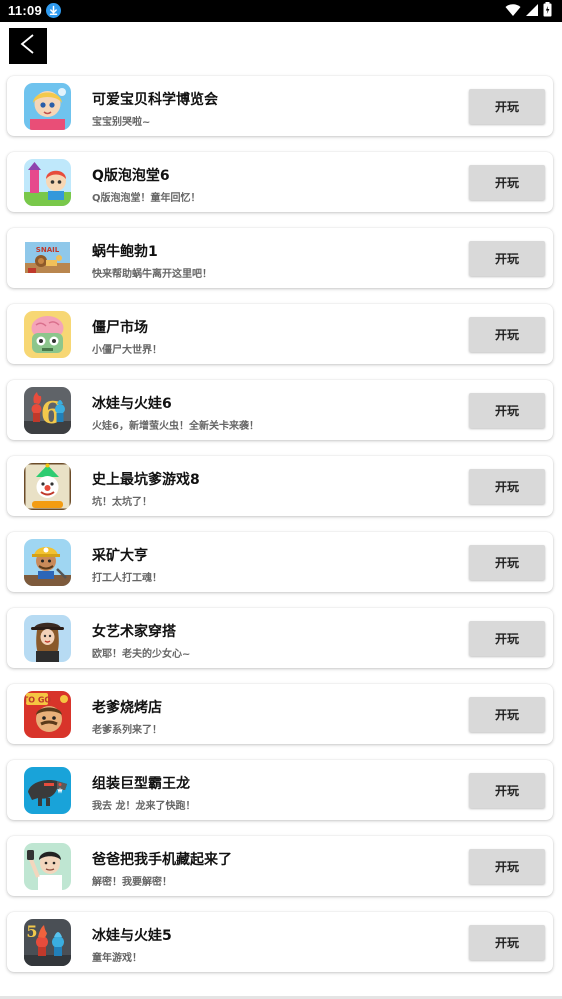 This screenshot has width=562, height=999. I want to click on game-description: 宝宝别哭啦~, so click(121, 122).